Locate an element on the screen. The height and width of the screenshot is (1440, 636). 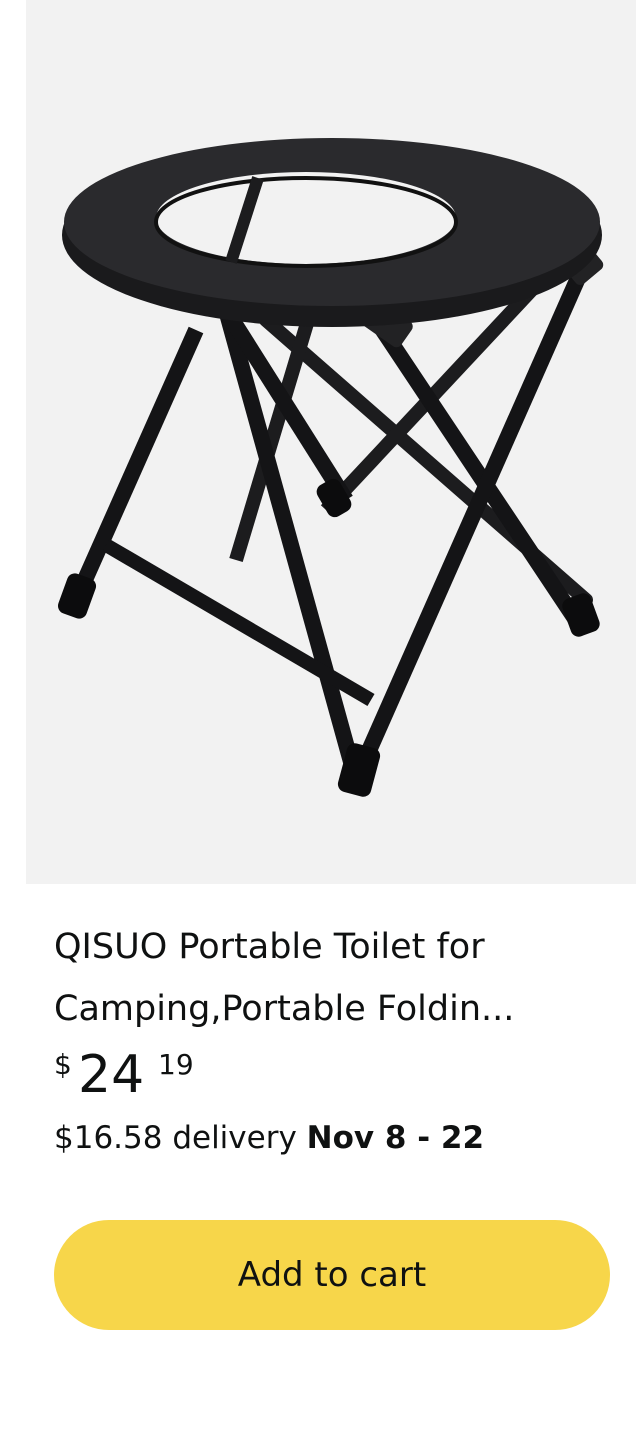
add-to-cart-label: Add to cart is located at coordinates (332, 1275).